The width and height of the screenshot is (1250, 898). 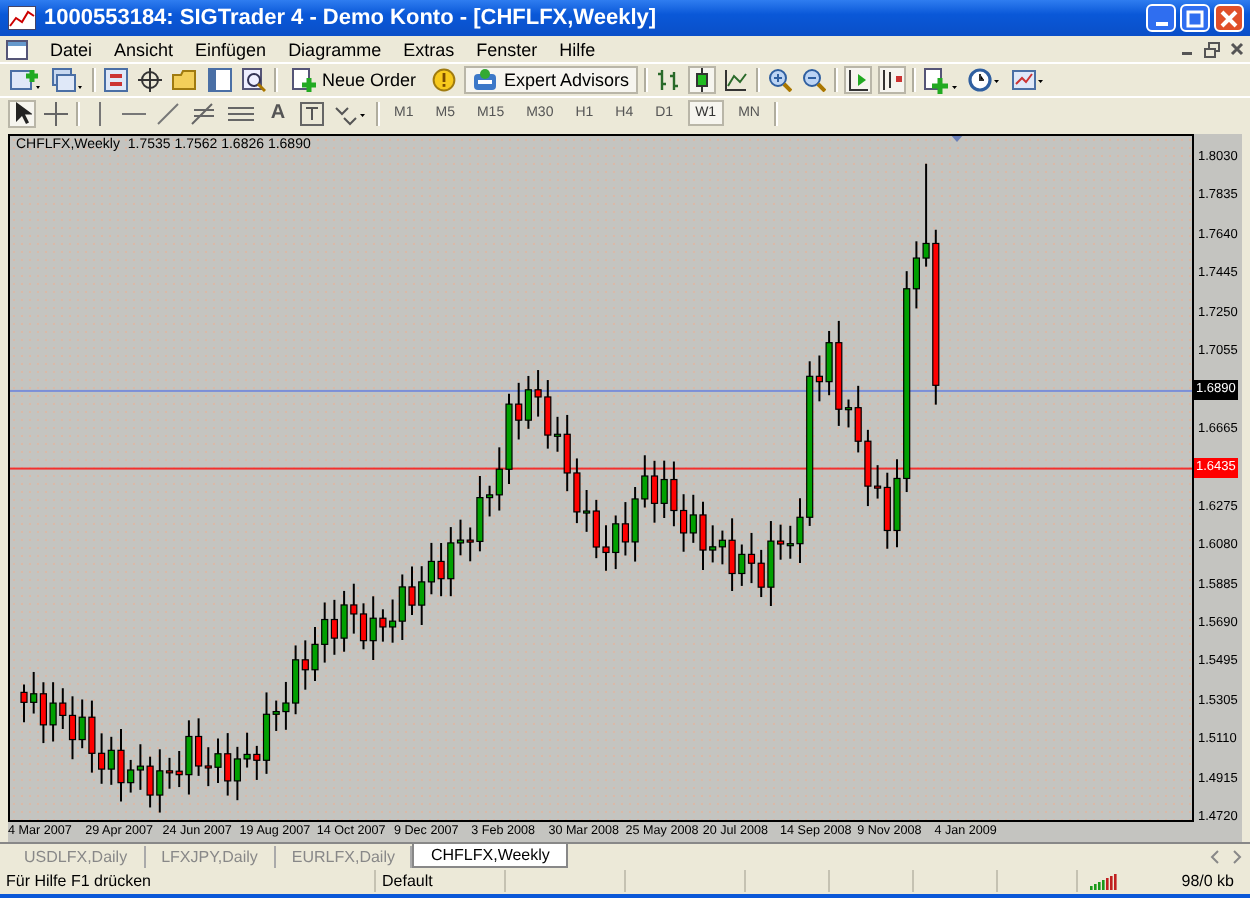 I want to click on close-button, so click(x=1229, y=18).